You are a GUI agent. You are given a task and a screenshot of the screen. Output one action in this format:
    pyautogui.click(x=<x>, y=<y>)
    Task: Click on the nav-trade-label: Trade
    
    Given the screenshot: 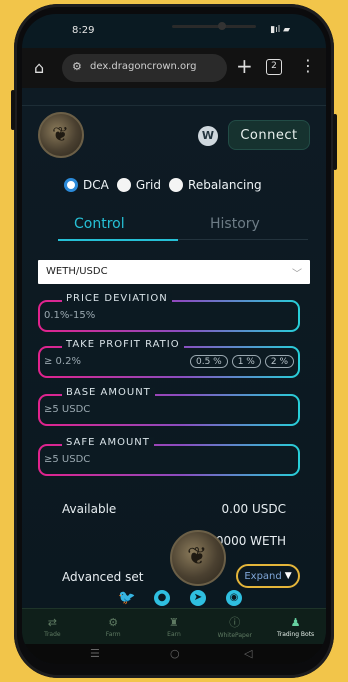 What is the action you would take?
    pyautogui.click(x=52, y=634)
    